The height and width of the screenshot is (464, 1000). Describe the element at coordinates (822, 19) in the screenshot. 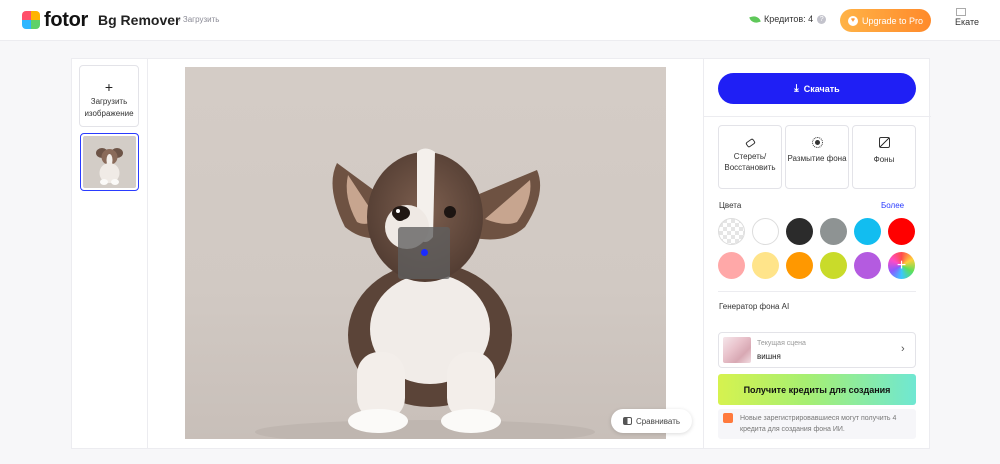

I see `help-icon: ?` at that location.